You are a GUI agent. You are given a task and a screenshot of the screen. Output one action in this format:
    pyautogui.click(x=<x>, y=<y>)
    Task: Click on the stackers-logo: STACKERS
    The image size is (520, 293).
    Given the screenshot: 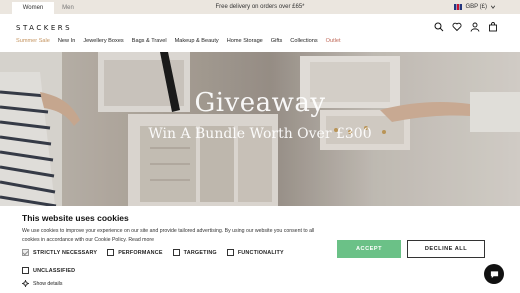 What is the action you would take?
    pyautogui.click(x=44, y=28)
    